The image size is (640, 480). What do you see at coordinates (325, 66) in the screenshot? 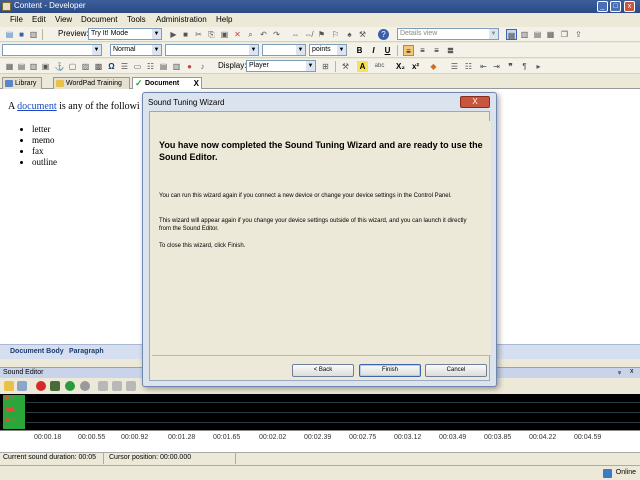
I see `zoom-icon: ⊞` at bounding box center [325, 66].